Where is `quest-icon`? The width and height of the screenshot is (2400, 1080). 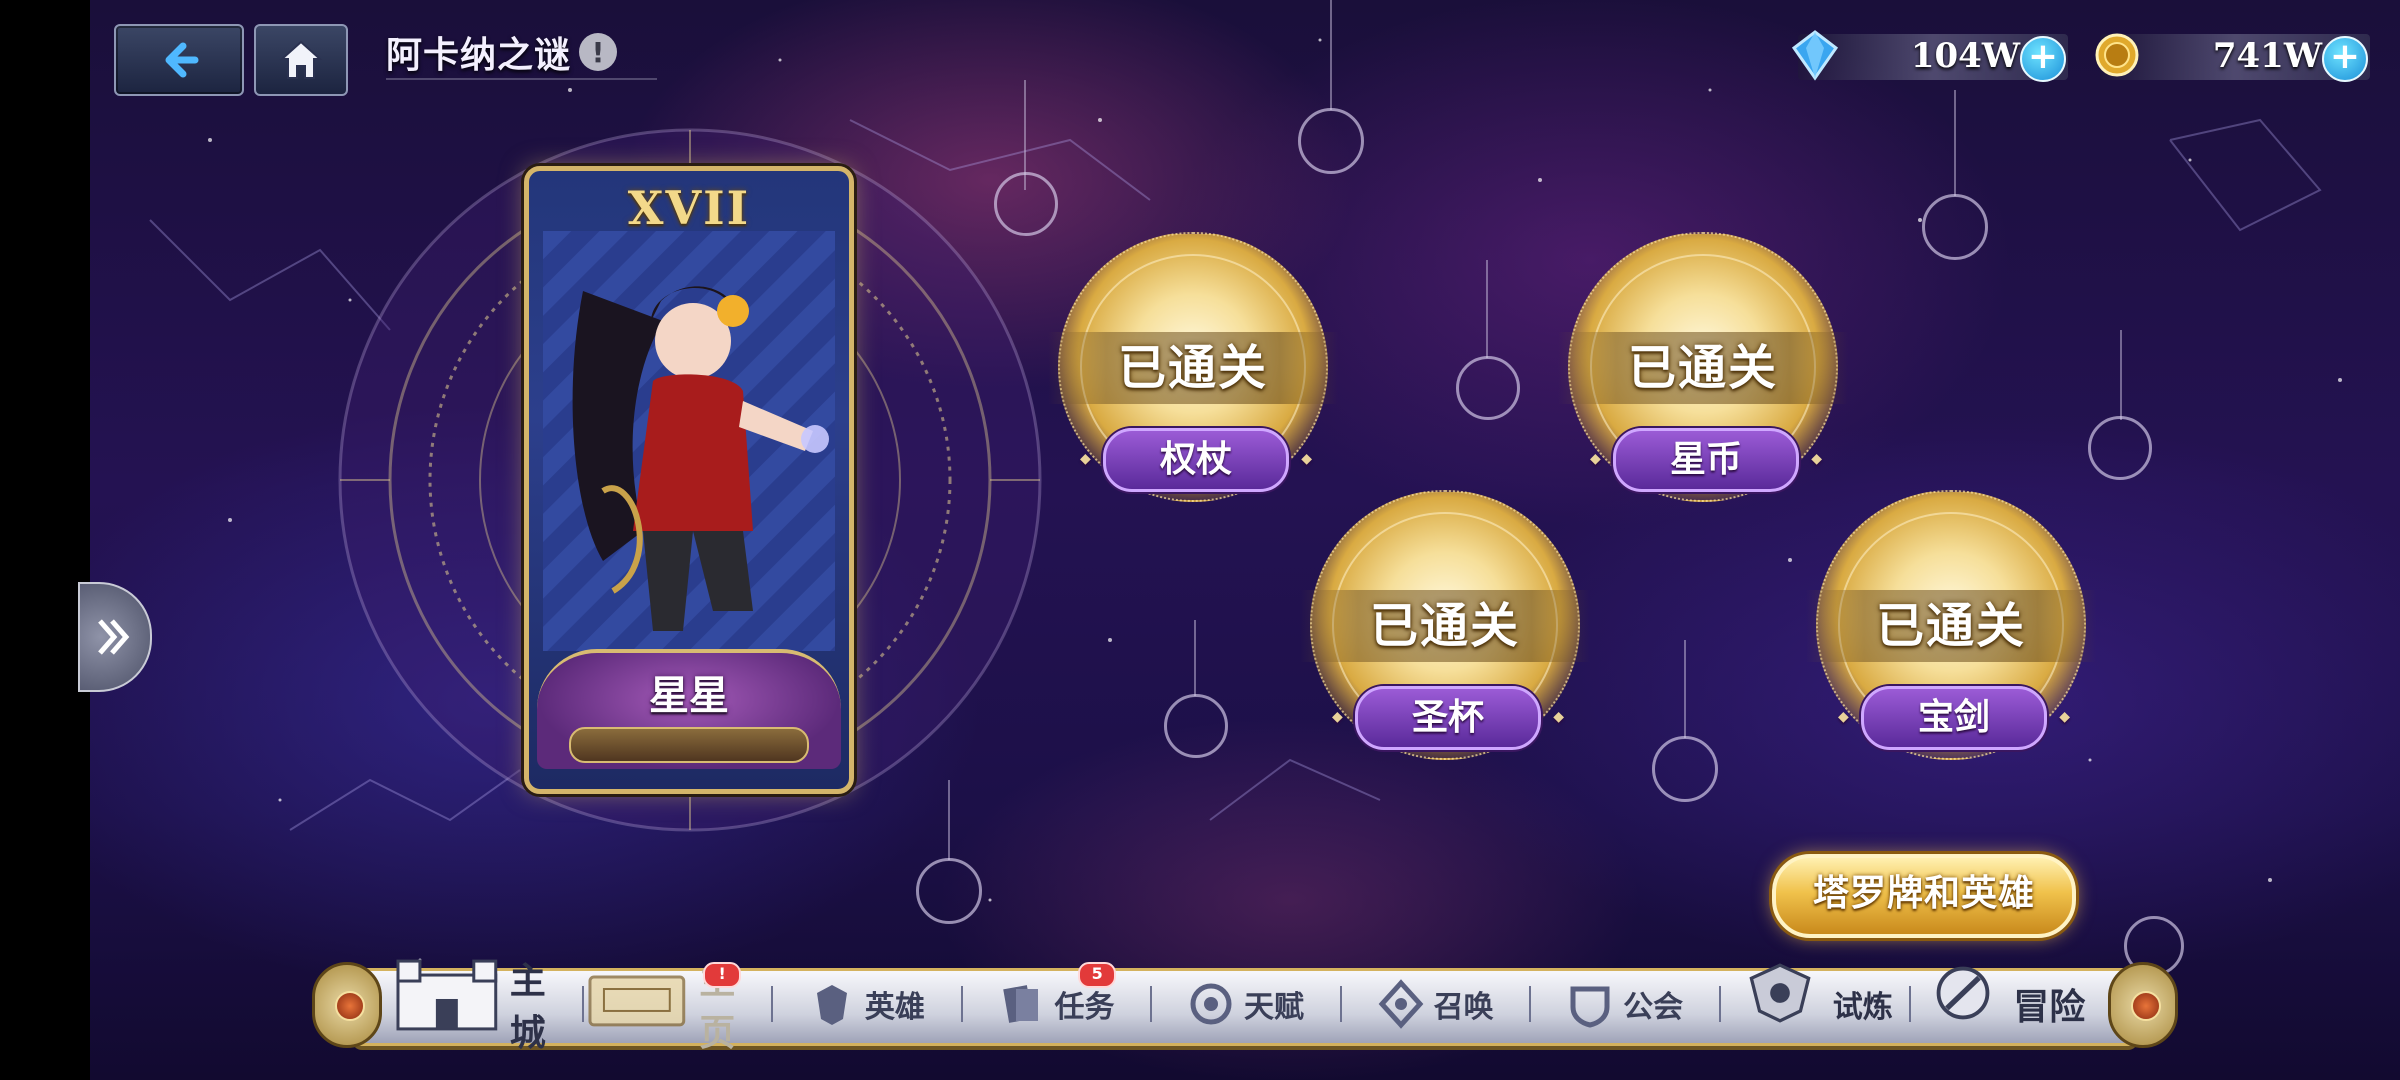
quest-icon is located at coordinates (1021, 1004).